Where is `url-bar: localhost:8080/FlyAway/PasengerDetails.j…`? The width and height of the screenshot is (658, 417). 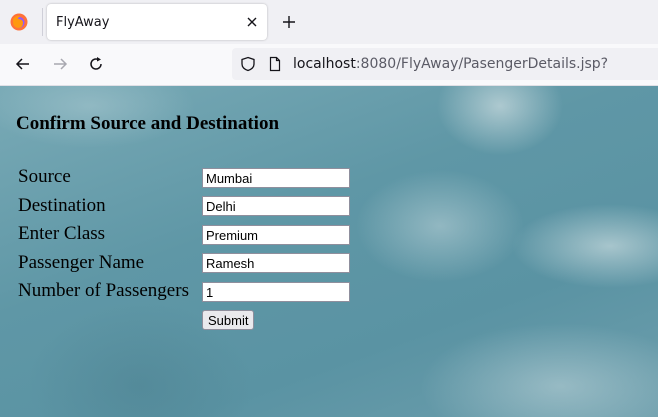
url-bar: localhost:8080/FlyAway/PasengerDetails.j… is located at coordinates (445, 64).